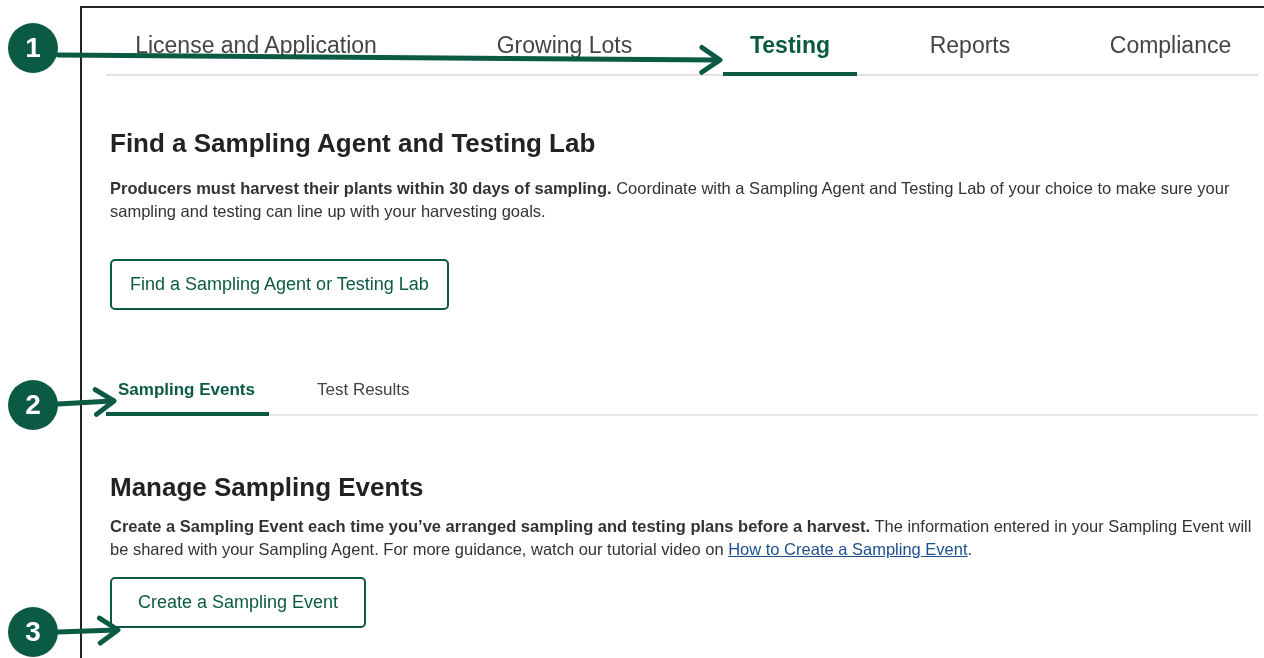 This screenshot has height=658, width=1264. Describe the element at coordinates (279, 284) in the screenshot. I see `find-agent-button: Find a Sampling Agent or Testing Lab` at that location.